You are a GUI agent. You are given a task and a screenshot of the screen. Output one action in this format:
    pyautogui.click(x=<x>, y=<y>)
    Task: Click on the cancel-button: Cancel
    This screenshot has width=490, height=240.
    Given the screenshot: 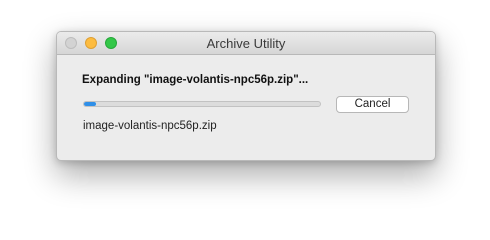 What is the action you would take?
    pyautogui.click(x=372, y=104)
    